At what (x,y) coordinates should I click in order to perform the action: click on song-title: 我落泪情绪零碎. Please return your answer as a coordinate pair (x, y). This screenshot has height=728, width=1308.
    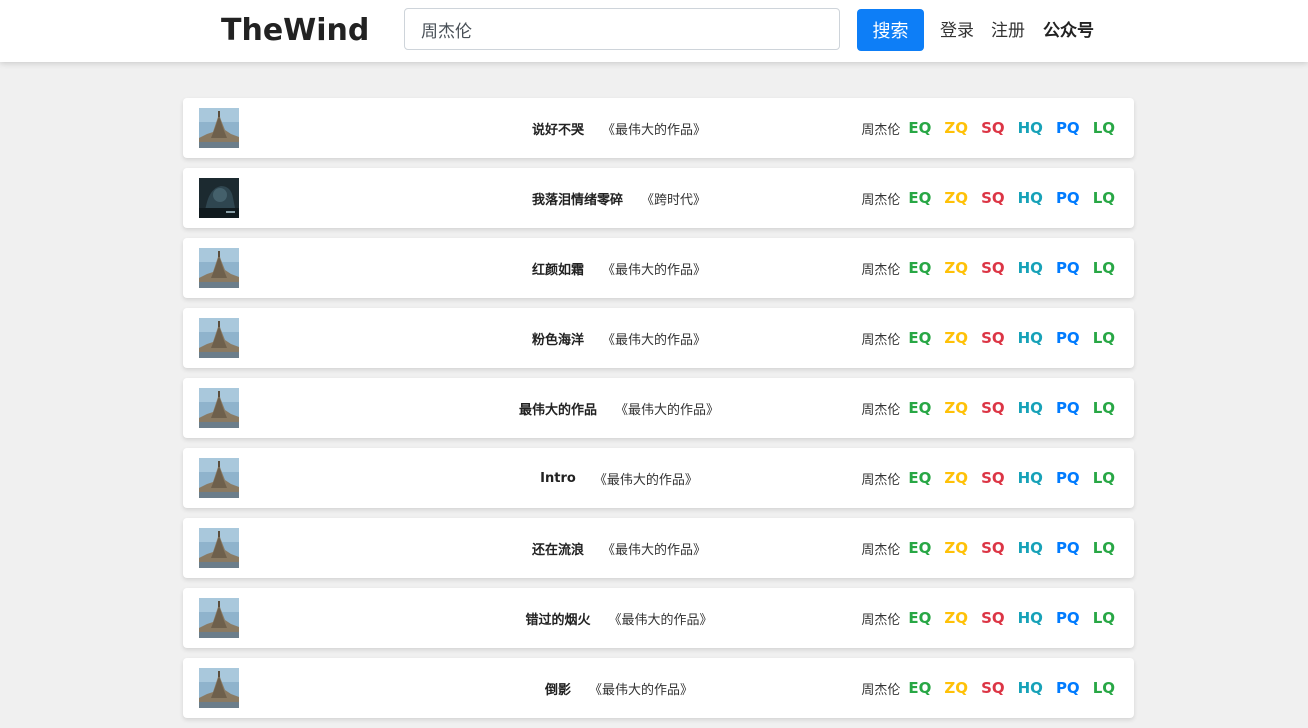
    Looking at the image, I should click on (577, 198).